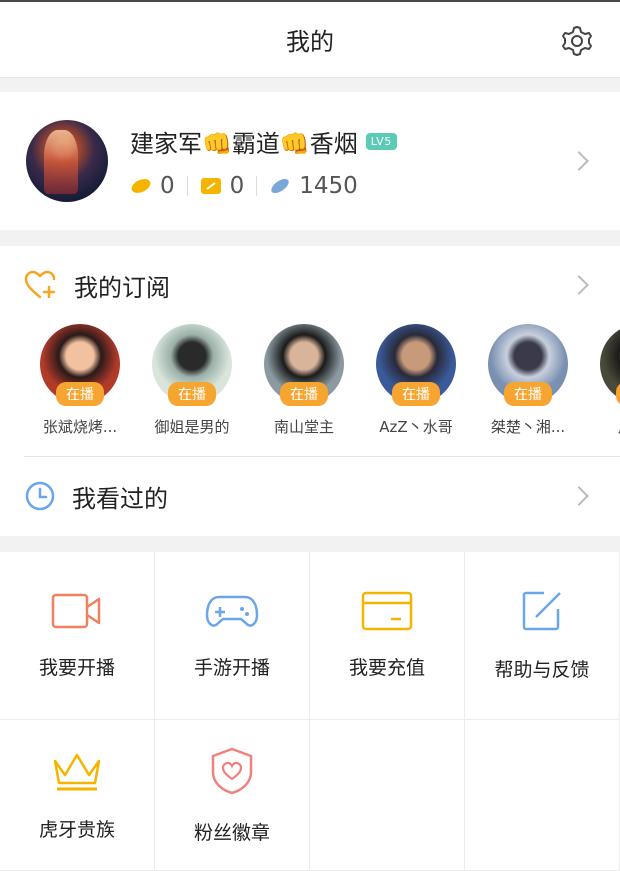 The image size is (620, 871). Describe the element at coordinates (244, 143) in the screenshot. I see `user-name: 建家军👊霸道👊香烟` at that location.